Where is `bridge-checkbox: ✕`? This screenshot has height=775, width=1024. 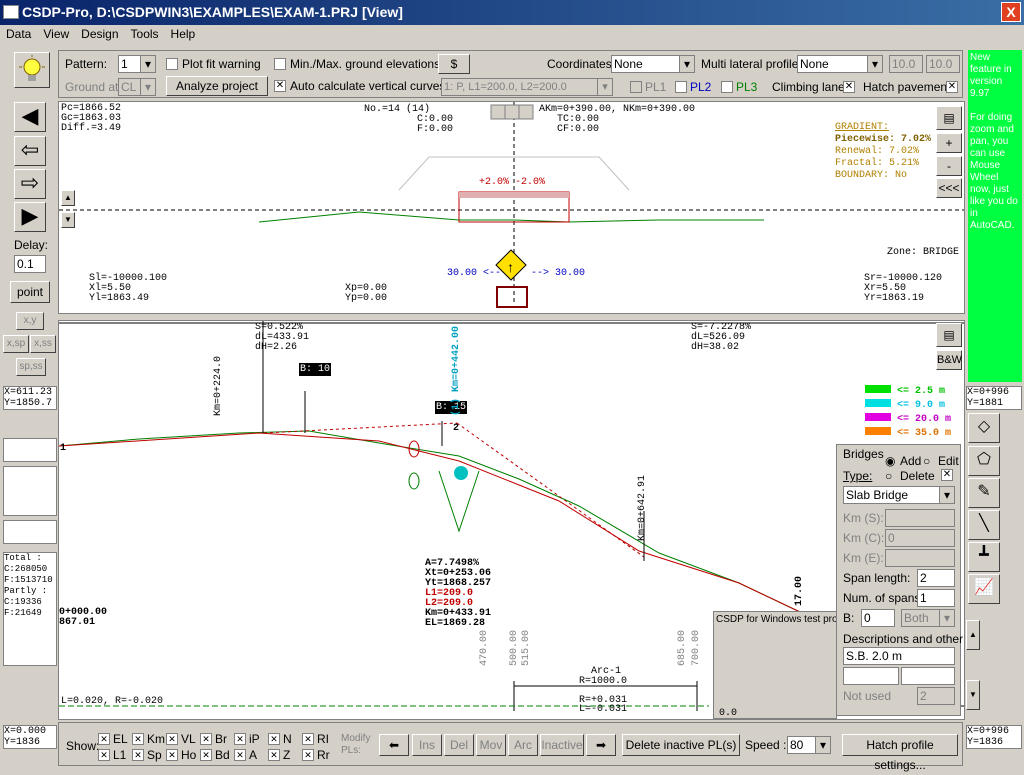 bridge-checkbox: ✕ is located at coordinates (947, 475).